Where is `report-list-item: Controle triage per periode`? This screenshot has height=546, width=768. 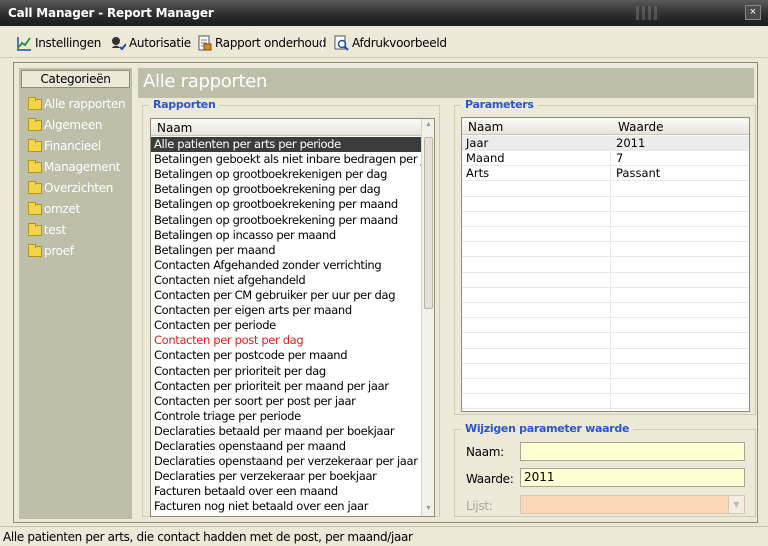 report-list-item: Controle triage per periode is located at coordinates (286, 416).